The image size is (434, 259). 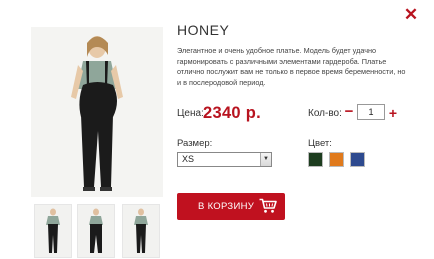 What do you see at coordinates (336, 159) in the screenshot?
I see `color-swatch-orange` at bounding box center [336, 159].